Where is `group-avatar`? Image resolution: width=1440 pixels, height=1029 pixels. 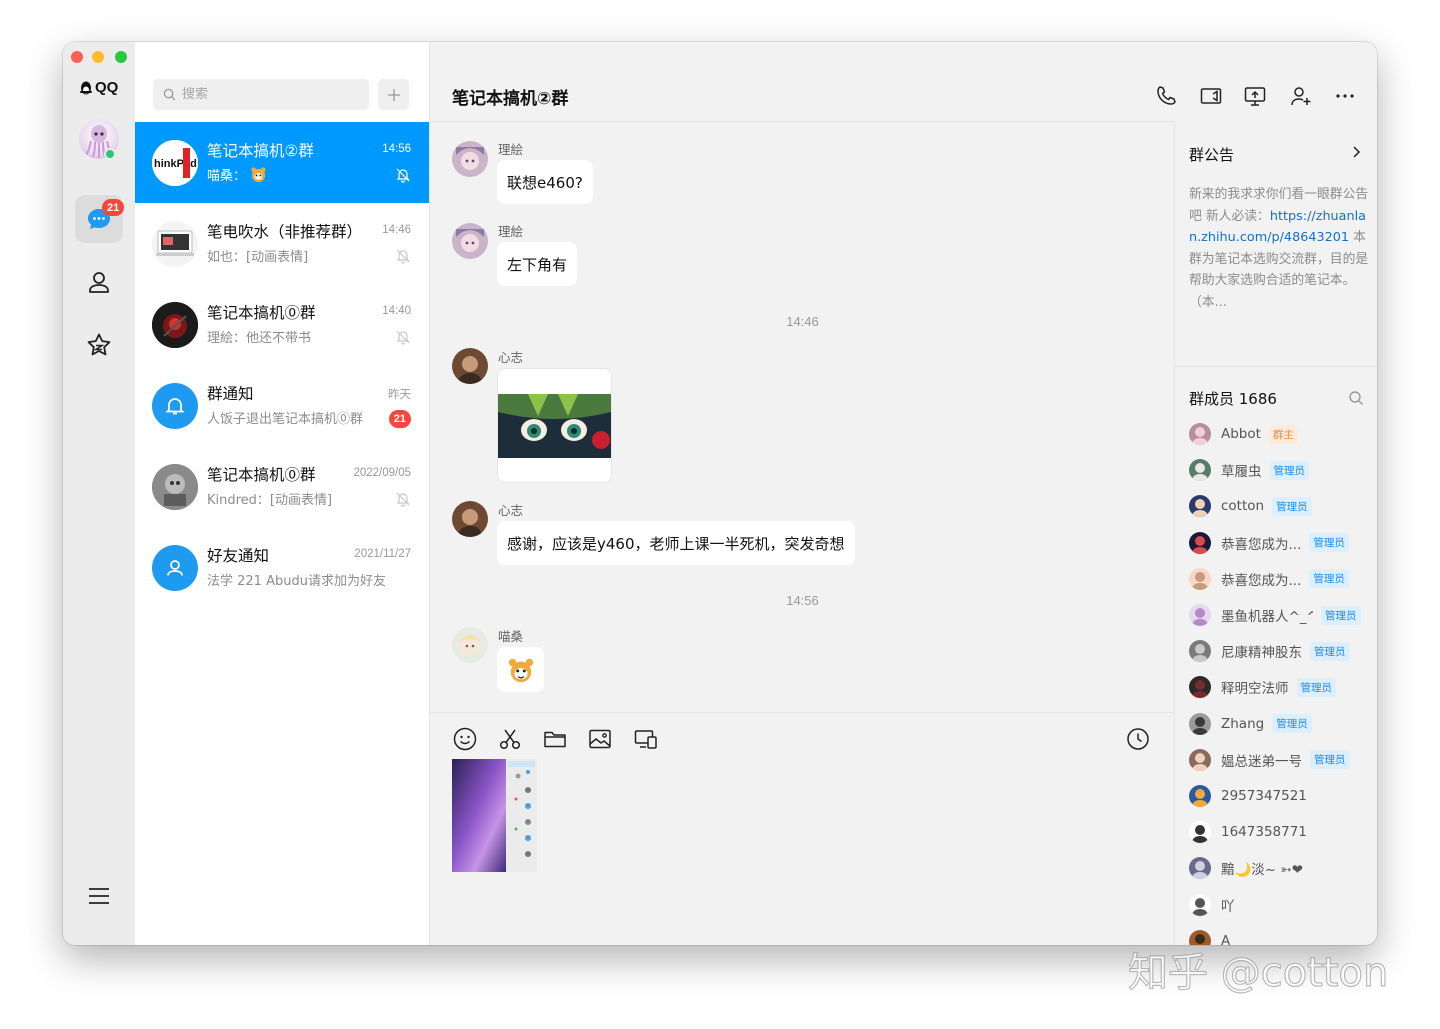
group-avatar is located at coordinates (175, 244).